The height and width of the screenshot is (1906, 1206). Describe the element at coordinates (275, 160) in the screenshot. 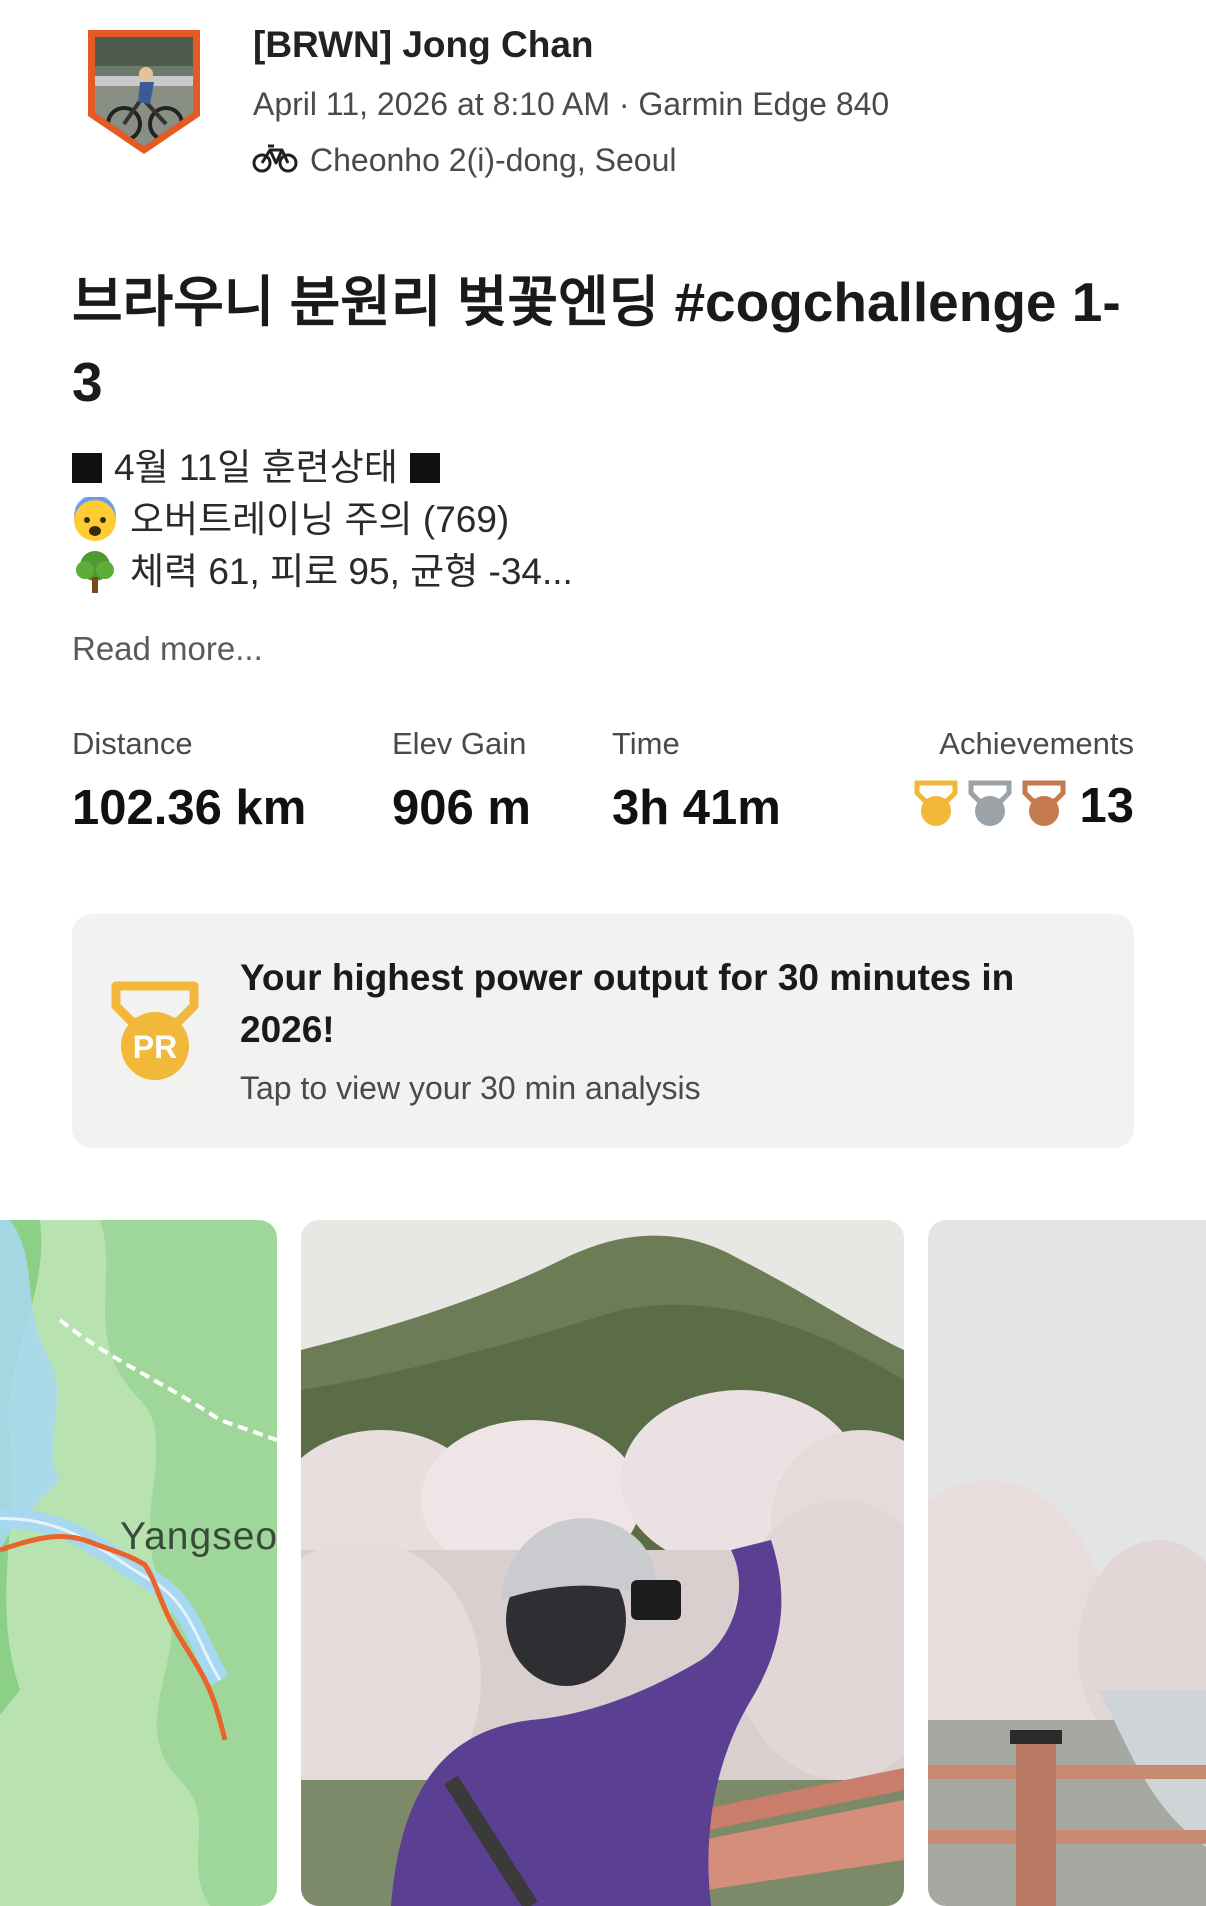

I see `bike-icon` at that location.